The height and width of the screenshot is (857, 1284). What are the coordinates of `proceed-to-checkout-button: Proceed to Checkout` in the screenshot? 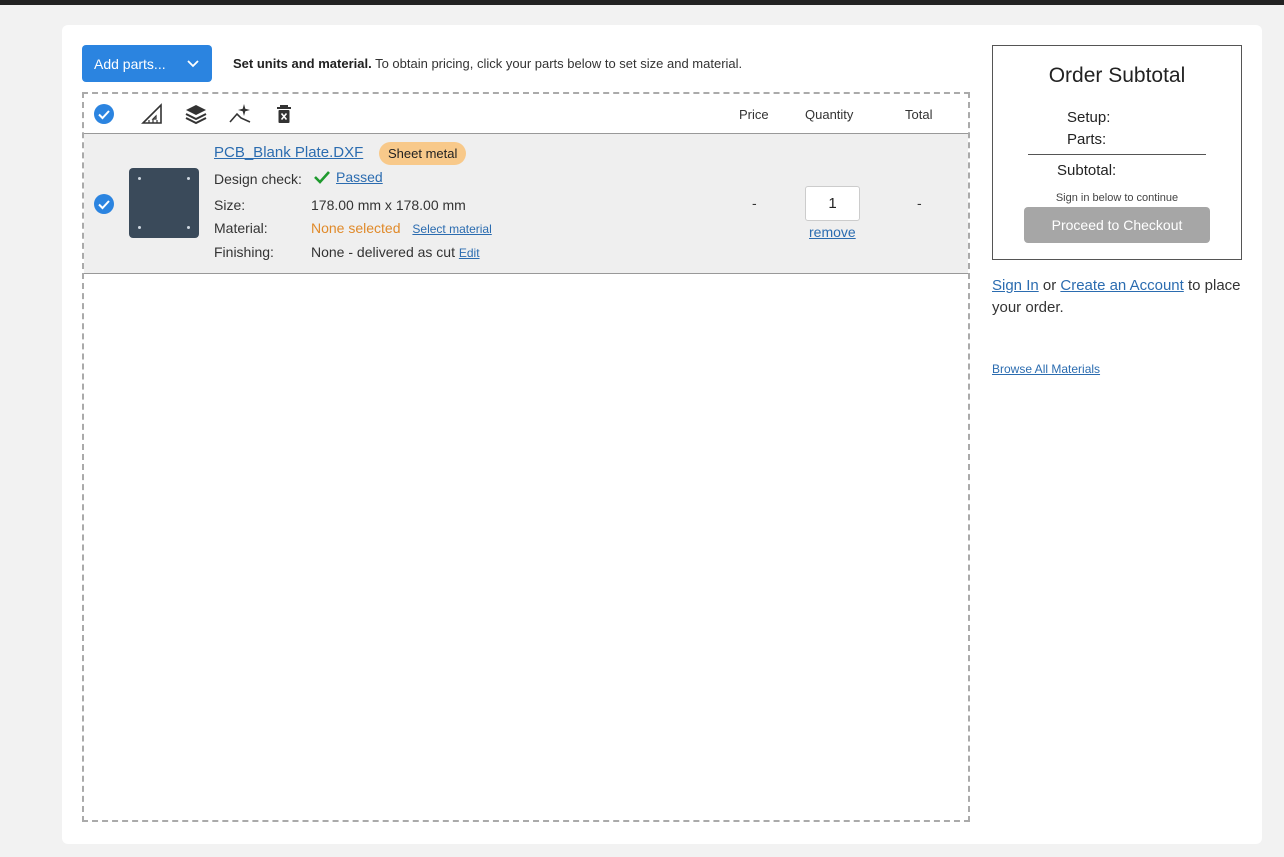 It's located at (1117, 225).